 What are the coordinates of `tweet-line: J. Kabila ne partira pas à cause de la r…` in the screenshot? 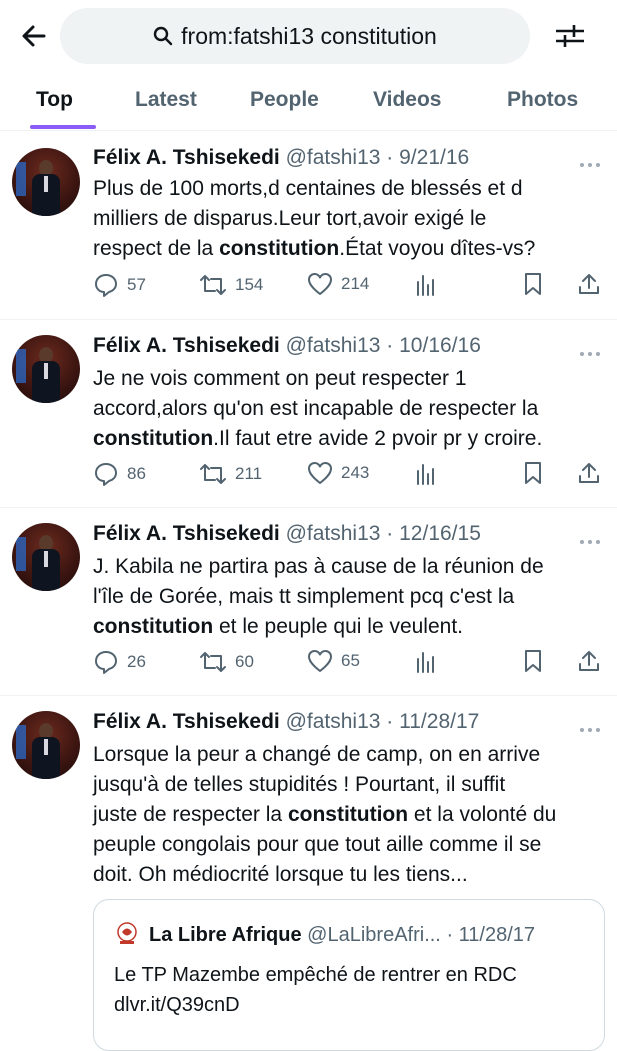 It's located at (318, 566).